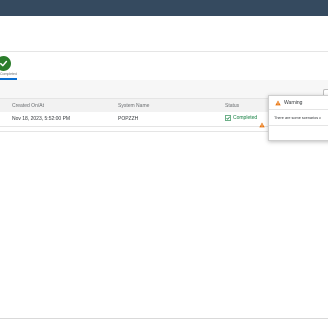  I want to click on popover-title: Warning, so click(293, 102).